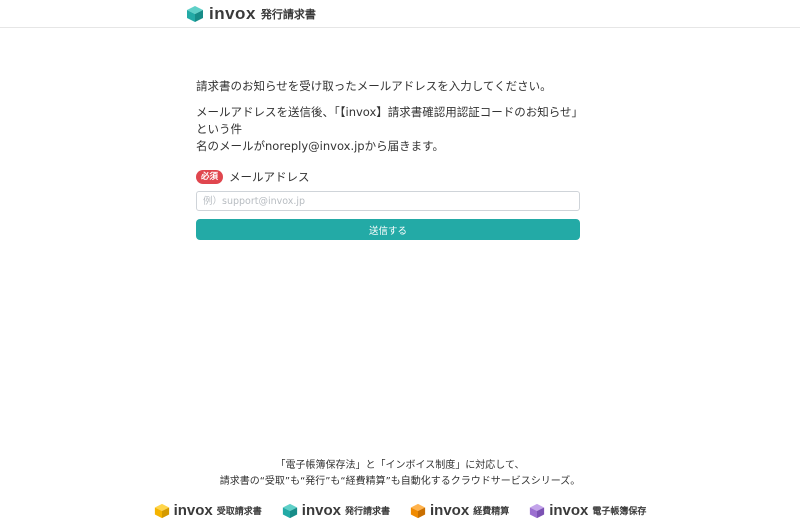 The height and width of the screenshot is (531, 800). I want to click on product-e-bookkeeping: invox 電子帳簿保存, so click(587, 510).